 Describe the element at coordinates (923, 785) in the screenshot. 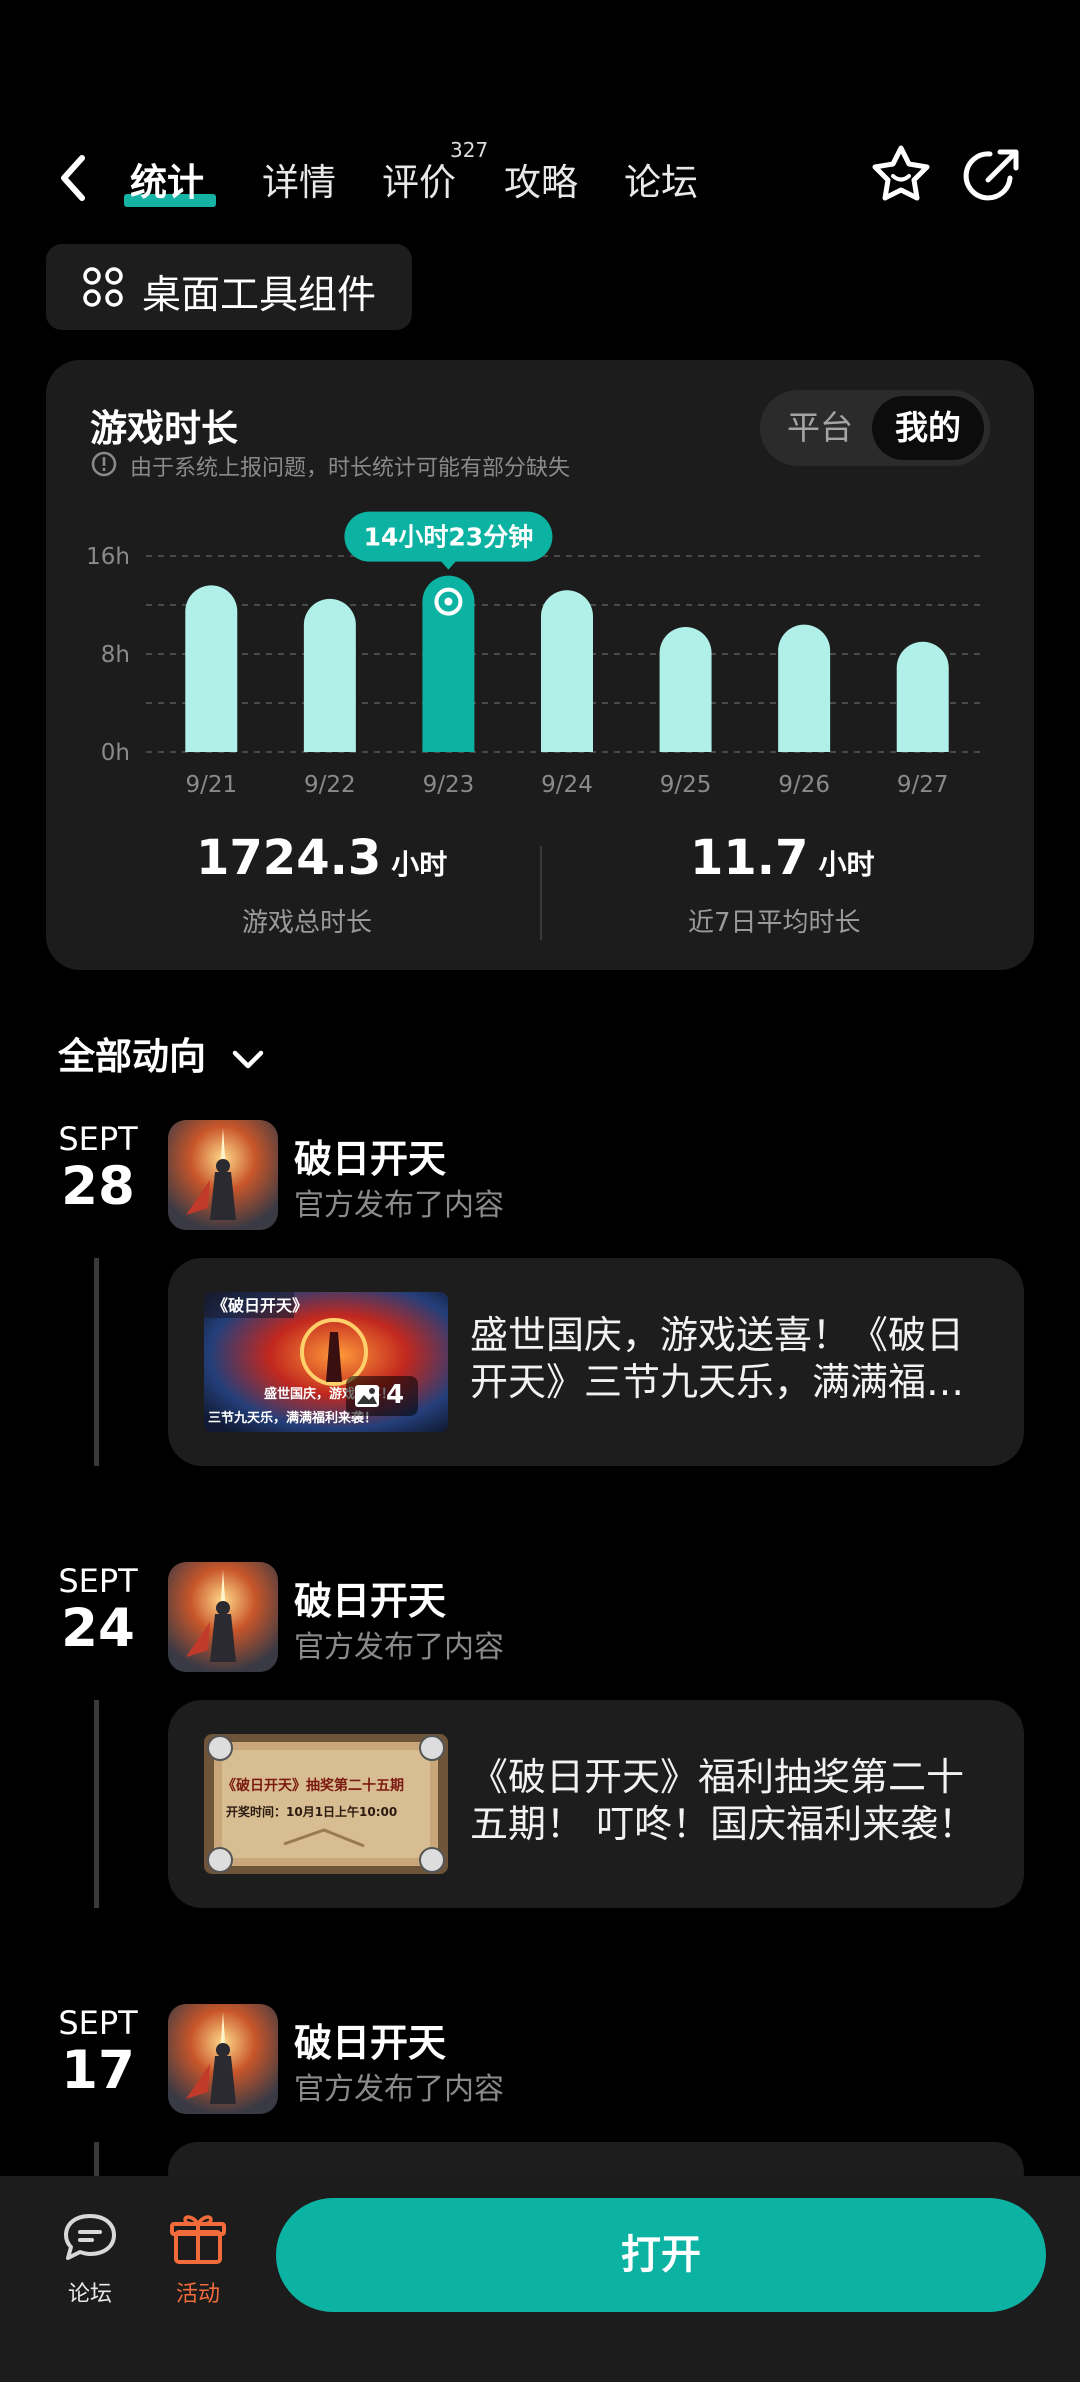

I see `x-tick-label: 9/27` at that location.